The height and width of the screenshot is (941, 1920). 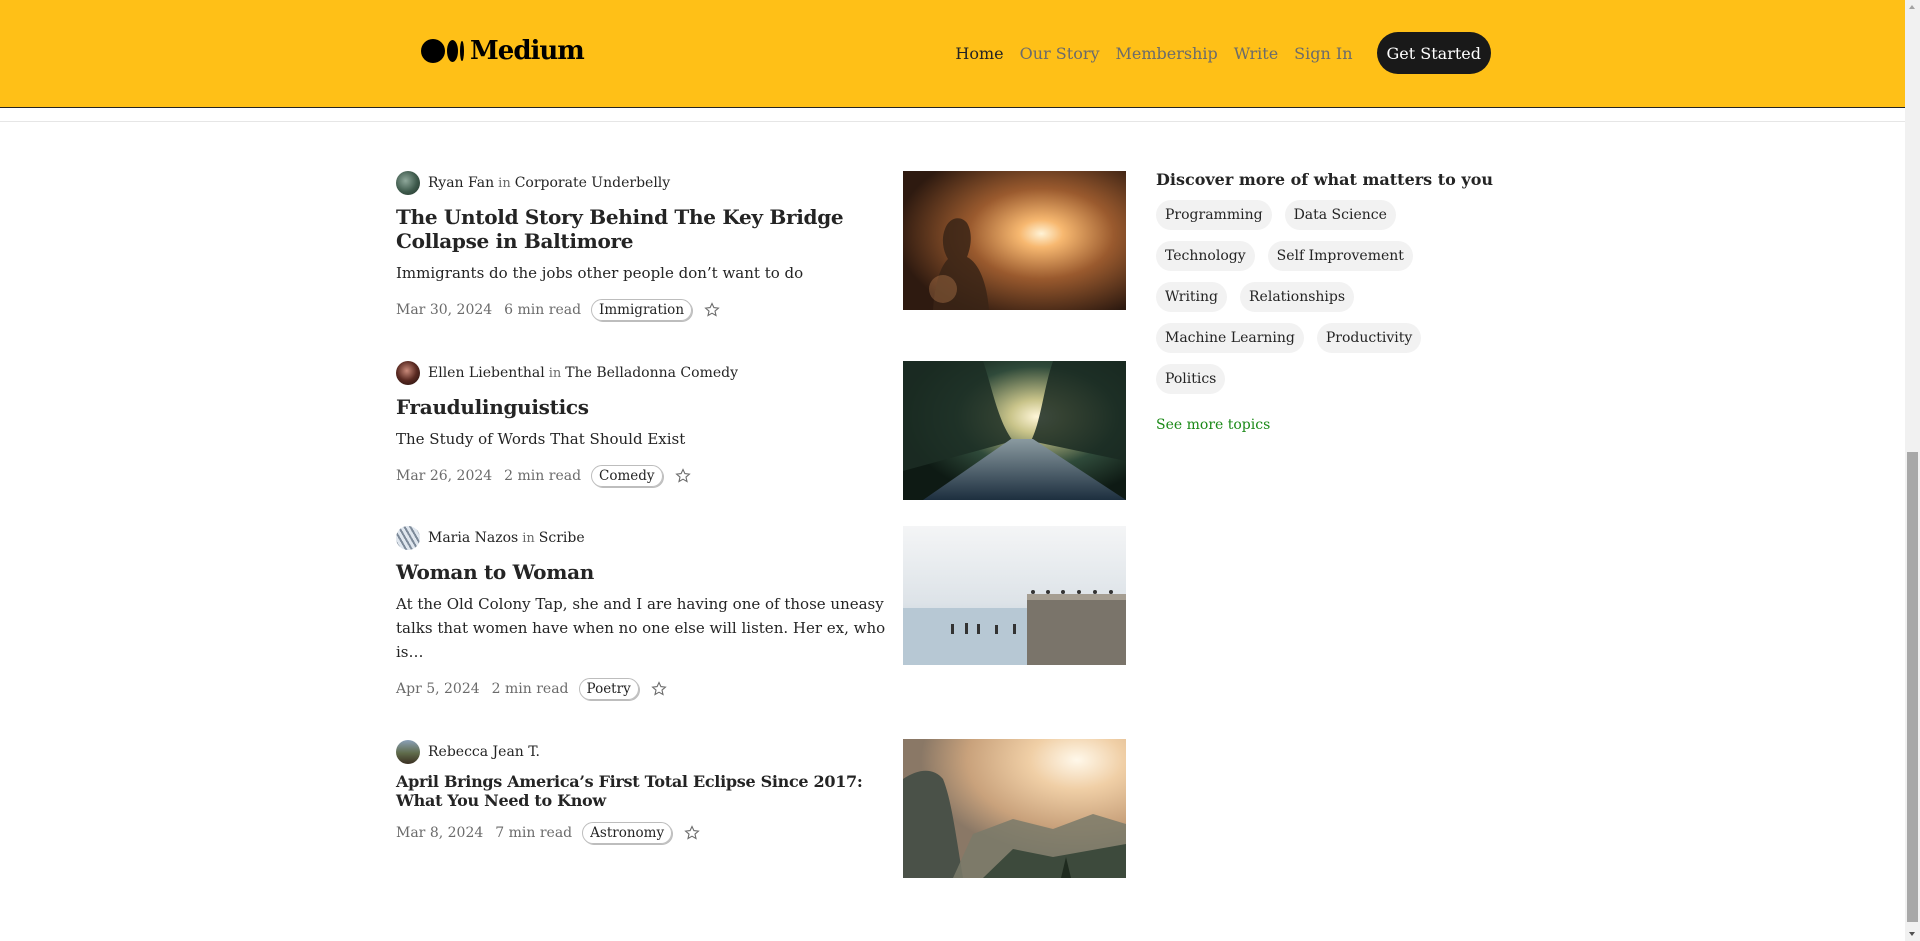 I want to click on tree-road-image, so click(x=1014, y=430).